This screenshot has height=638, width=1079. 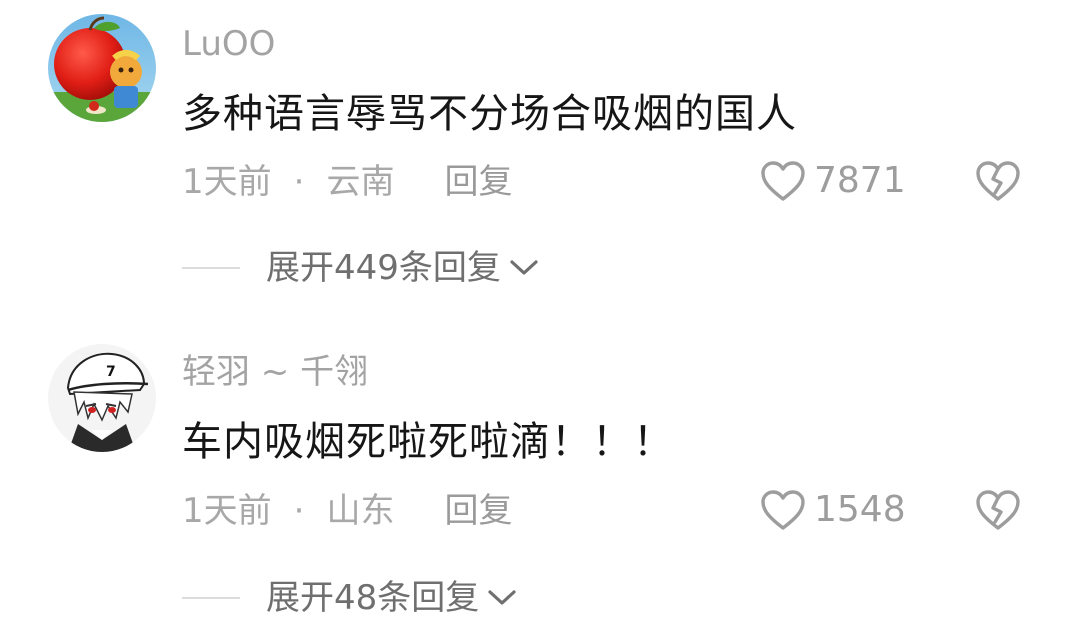 I want to click on user-avatar: 7, so click(x=102, y=398).